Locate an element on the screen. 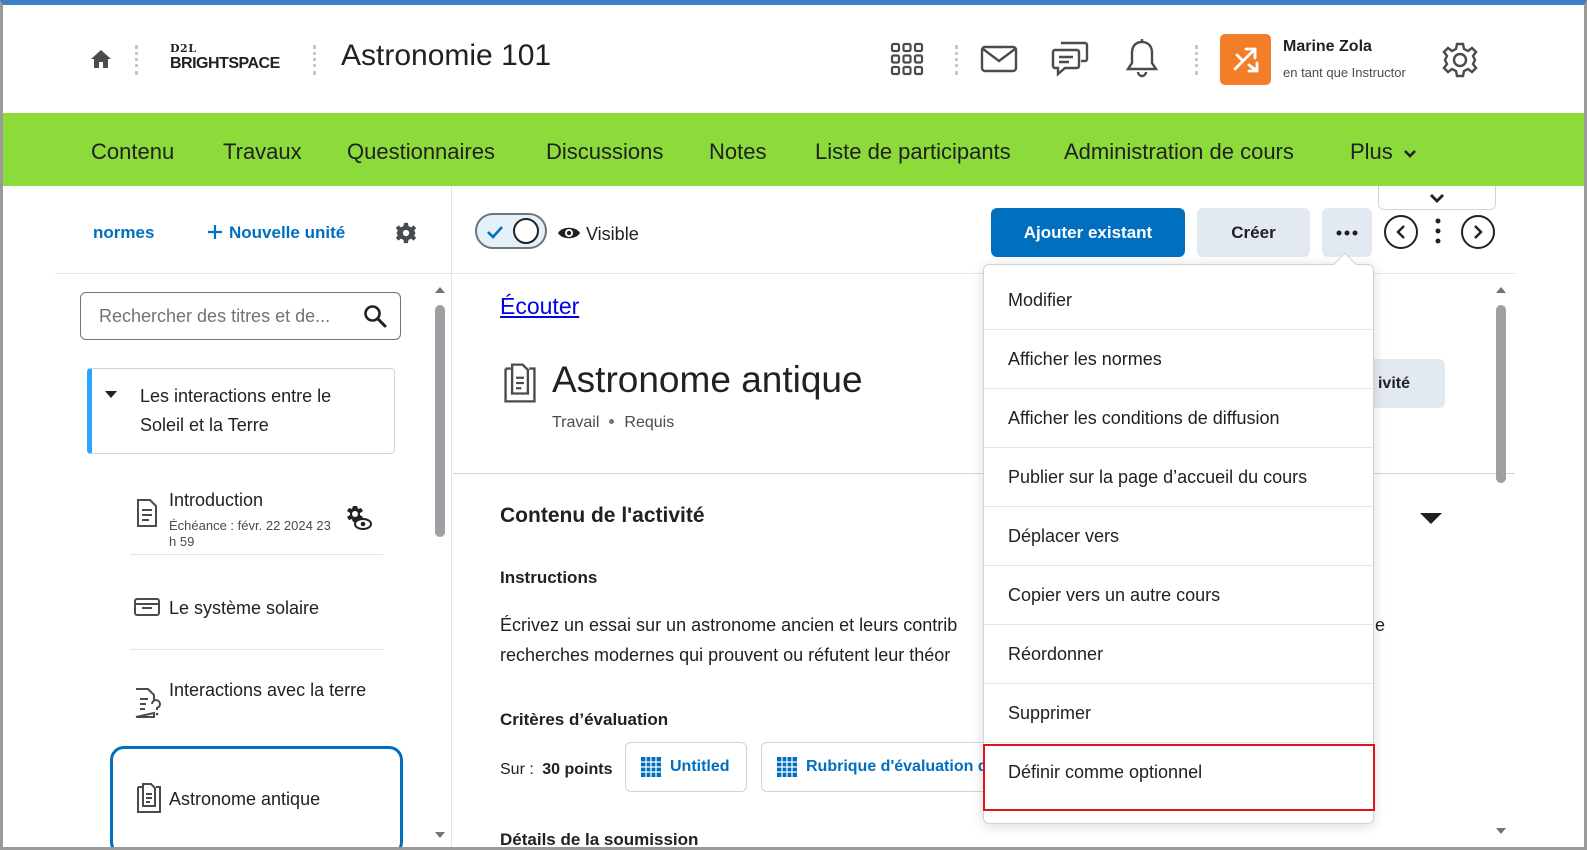  bell-icon is located at coordinates (1142, 58).